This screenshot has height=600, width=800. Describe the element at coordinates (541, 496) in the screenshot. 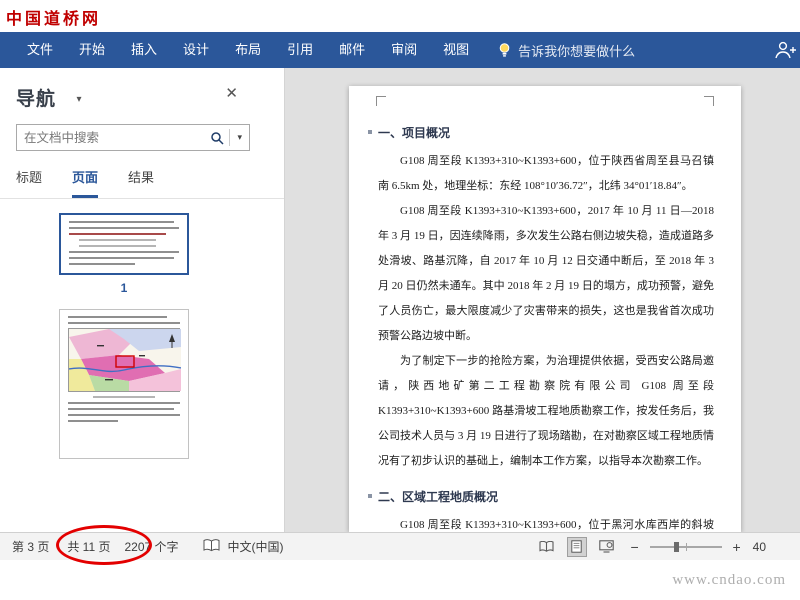

I see `doc-heading-2: 二、区域工程地质概况` at that location.